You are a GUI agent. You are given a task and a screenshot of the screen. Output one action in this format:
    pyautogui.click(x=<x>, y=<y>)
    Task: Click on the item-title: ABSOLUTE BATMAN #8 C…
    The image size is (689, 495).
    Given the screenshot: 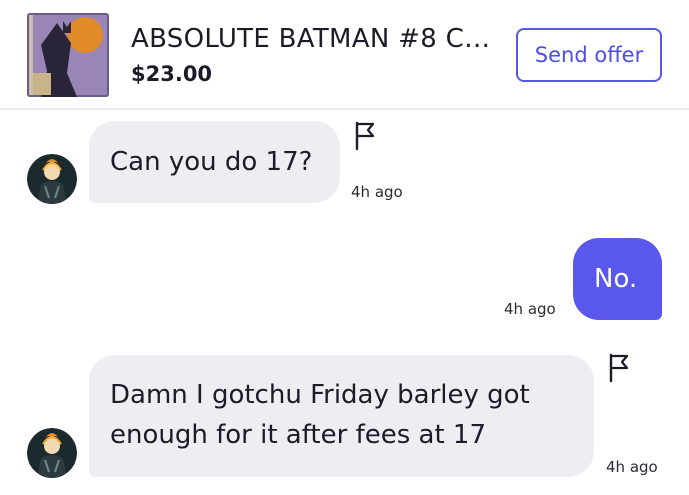 What is the action you would take?
    pyautogui.click(x=310, y=39)
    